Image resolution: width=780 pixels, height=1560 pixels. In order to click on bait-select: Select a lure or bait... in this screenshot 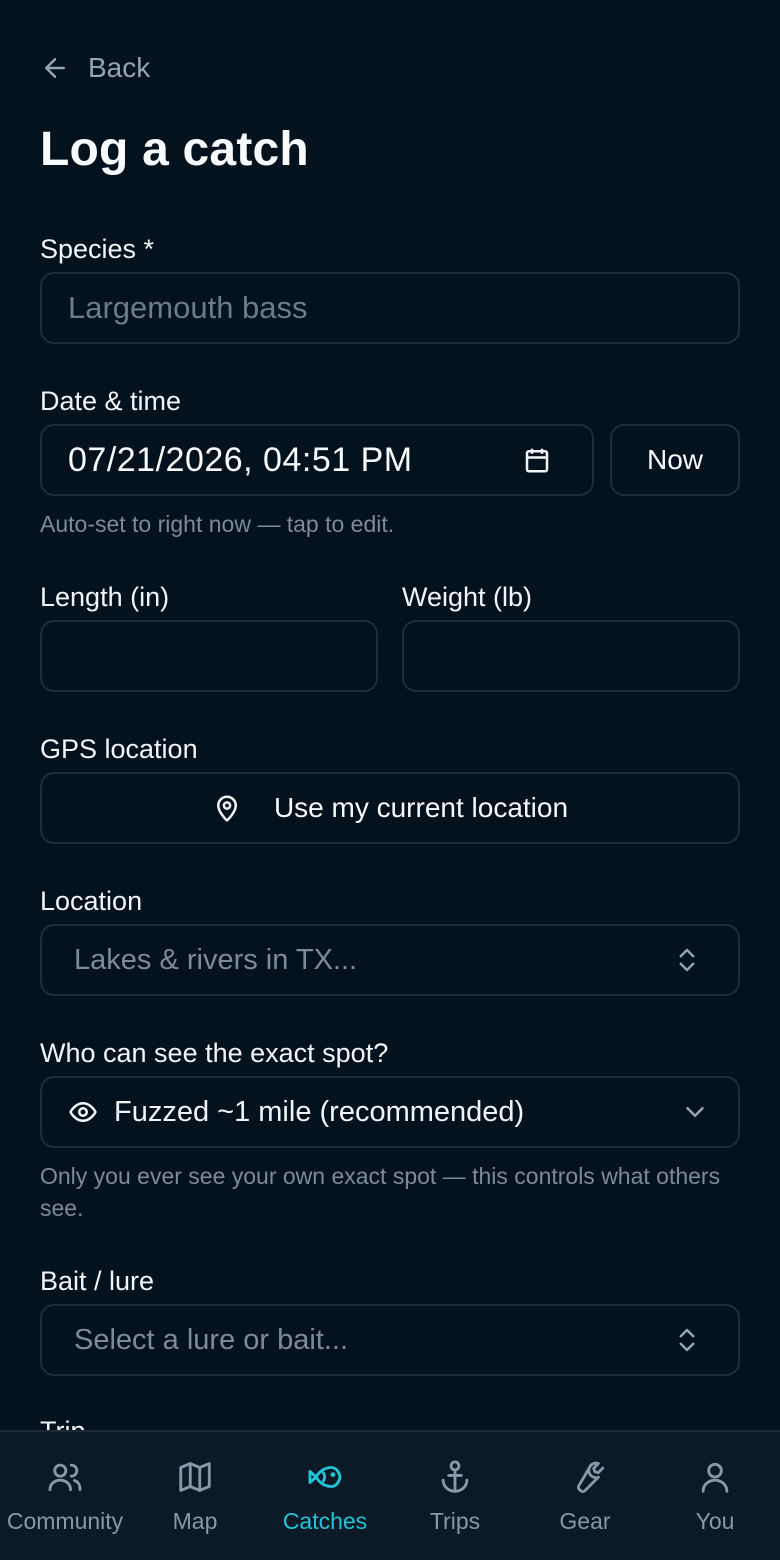, I will do `click(390, 1340)`.